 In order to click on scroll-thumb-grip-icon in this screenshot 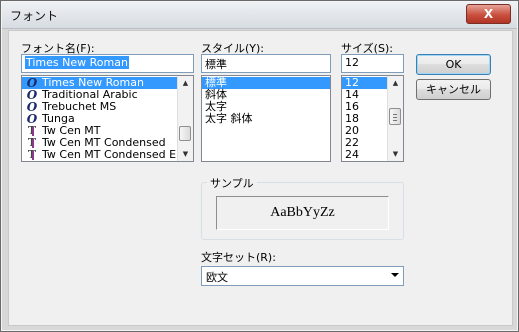, I will do `click(395, 117)`.